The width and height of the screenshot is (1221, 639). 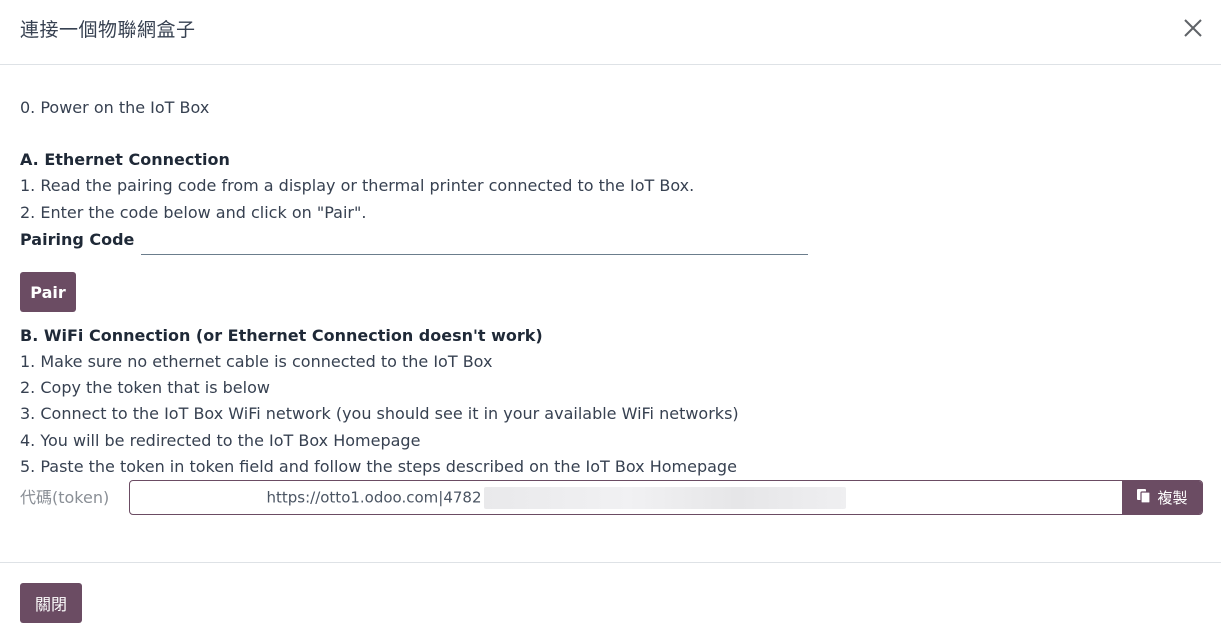 I want to click on token-value-wrapper: https://otto1.odoo.com|4782, so click(x=556, y=497).